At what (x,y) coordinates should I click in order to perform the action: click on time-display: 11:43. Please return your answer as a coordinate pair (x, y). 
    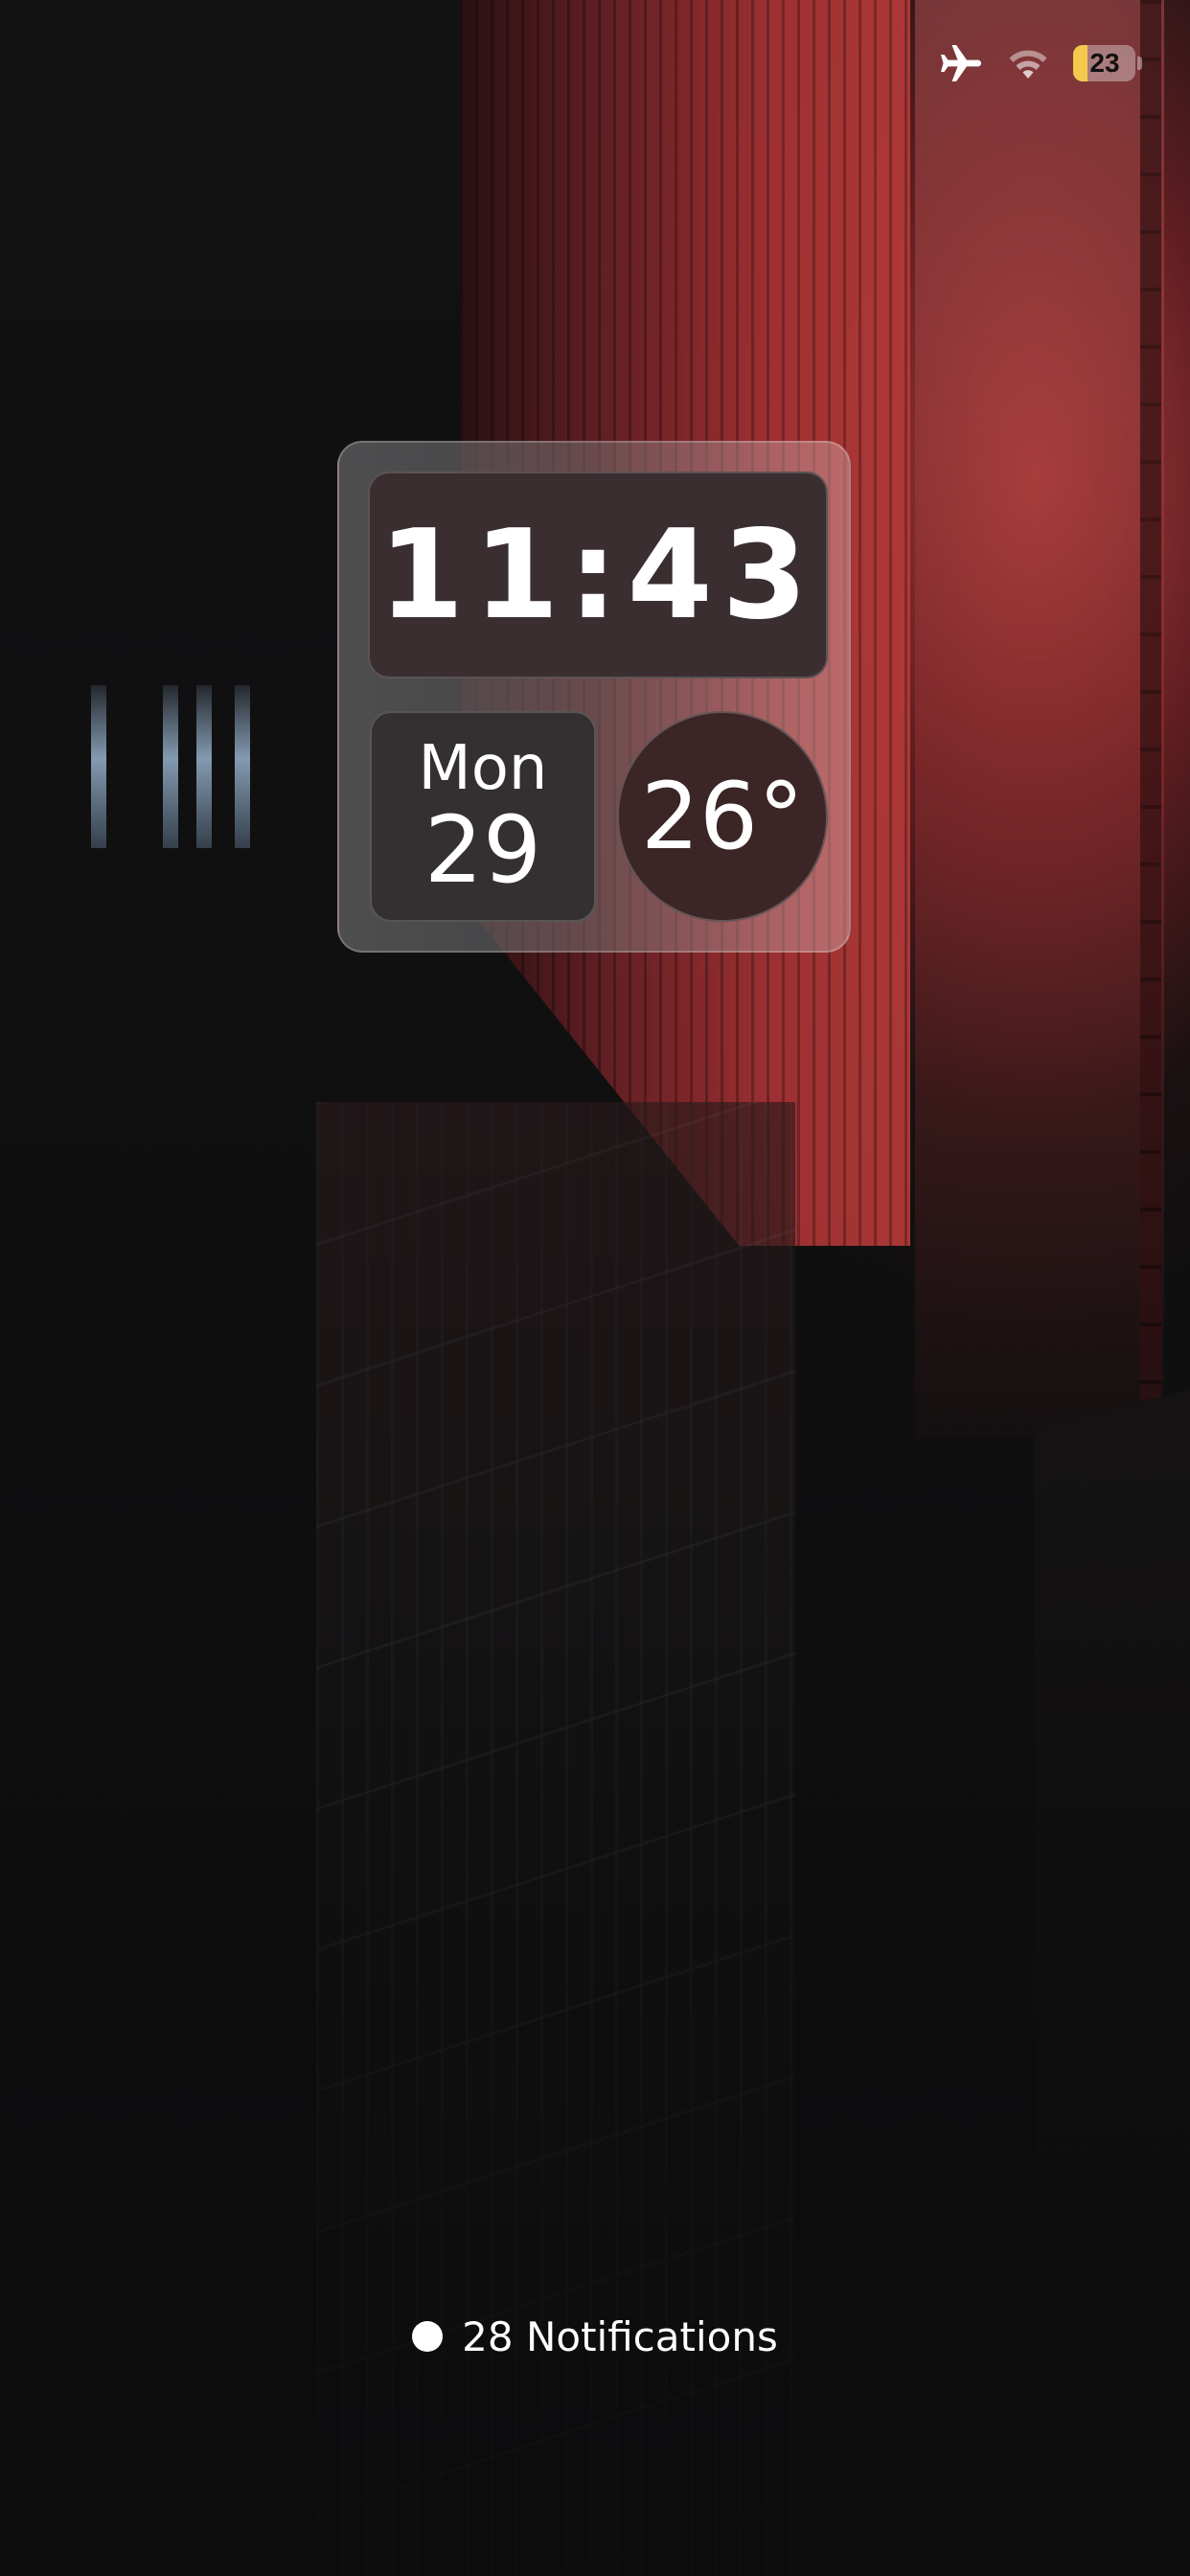
    Looking at the image, I should click on (598, 575).